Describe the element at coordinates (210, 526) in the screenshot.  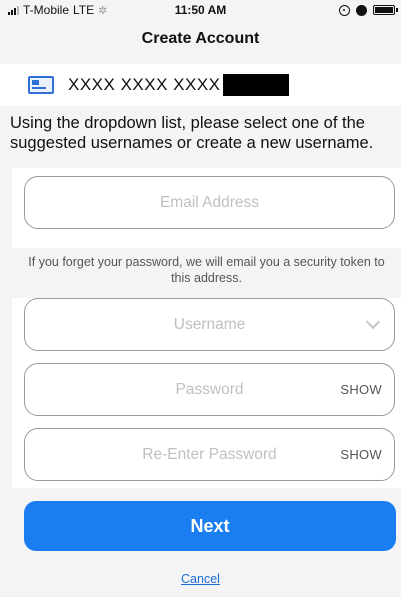
I see `next-button: Next` at that location.